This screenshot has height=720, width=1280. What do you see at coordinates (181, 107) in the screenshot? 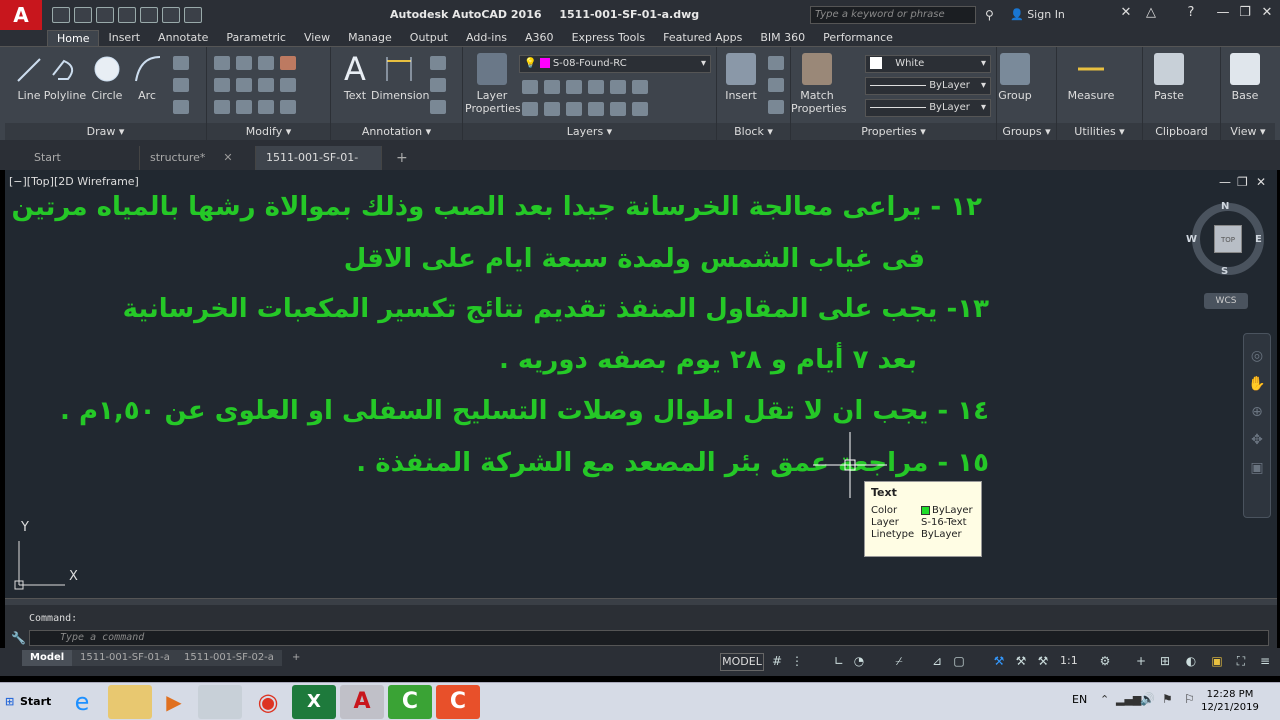
I see `boundary-icon` at bounding box center [181, 107].